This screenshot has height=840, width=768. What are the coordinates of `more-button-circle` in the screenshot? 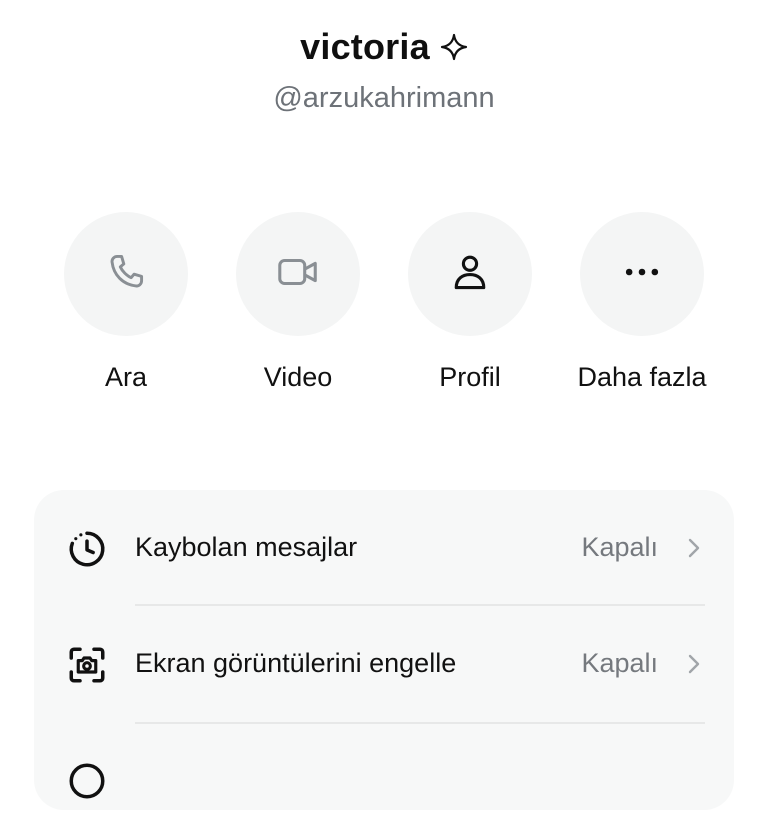 It's located at (642, 274).